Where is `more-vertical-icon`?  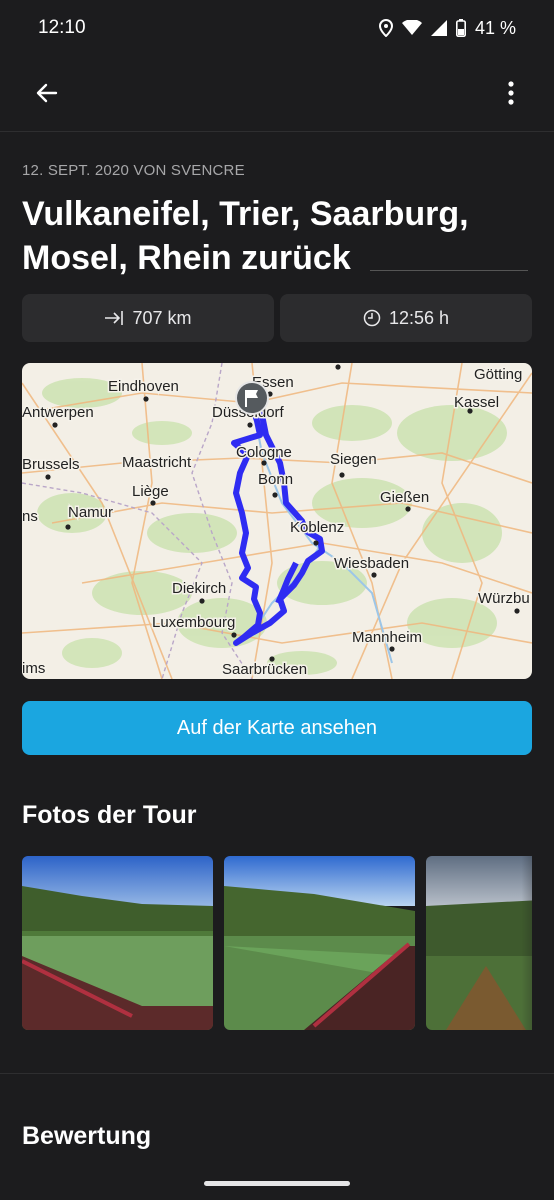
more-vertical-icon is located at coordinates (511, 93).